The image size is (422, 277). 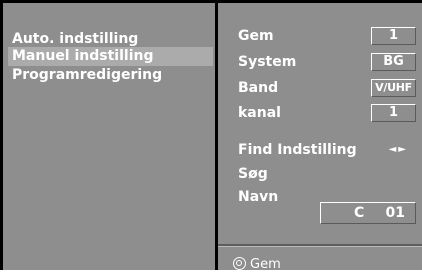 I want to click on channel-value-box: 1, so click(x=393, y=113).